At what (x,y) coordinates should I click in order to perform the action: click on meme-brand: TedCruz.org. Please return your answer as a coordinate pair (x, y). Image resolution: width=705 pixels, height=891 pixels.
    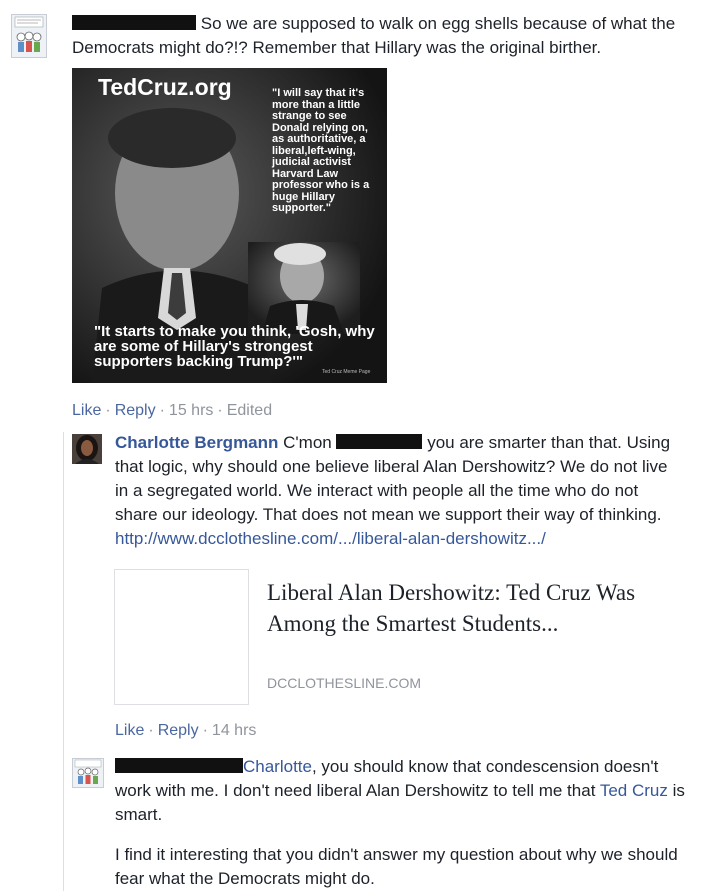
    Looking at the image, I should click on (165, 87).